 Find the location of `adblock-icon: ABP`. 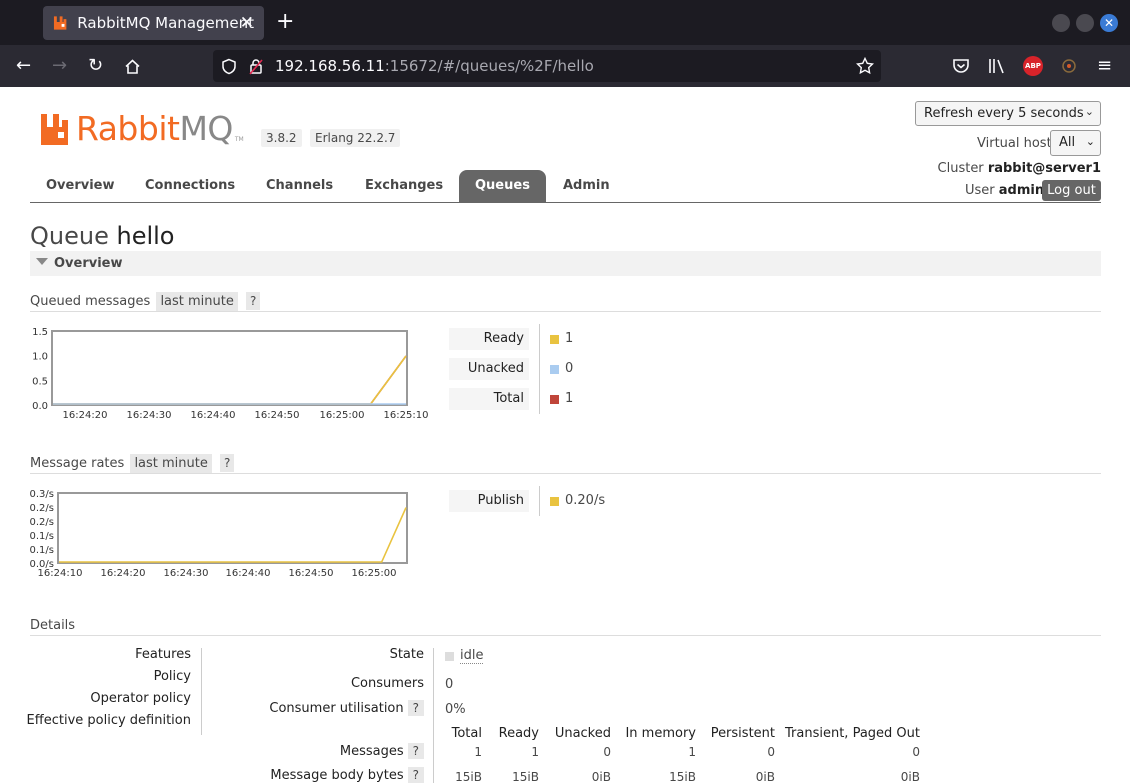

adblock-icon: ABP is located at coordinates (1033, 66).